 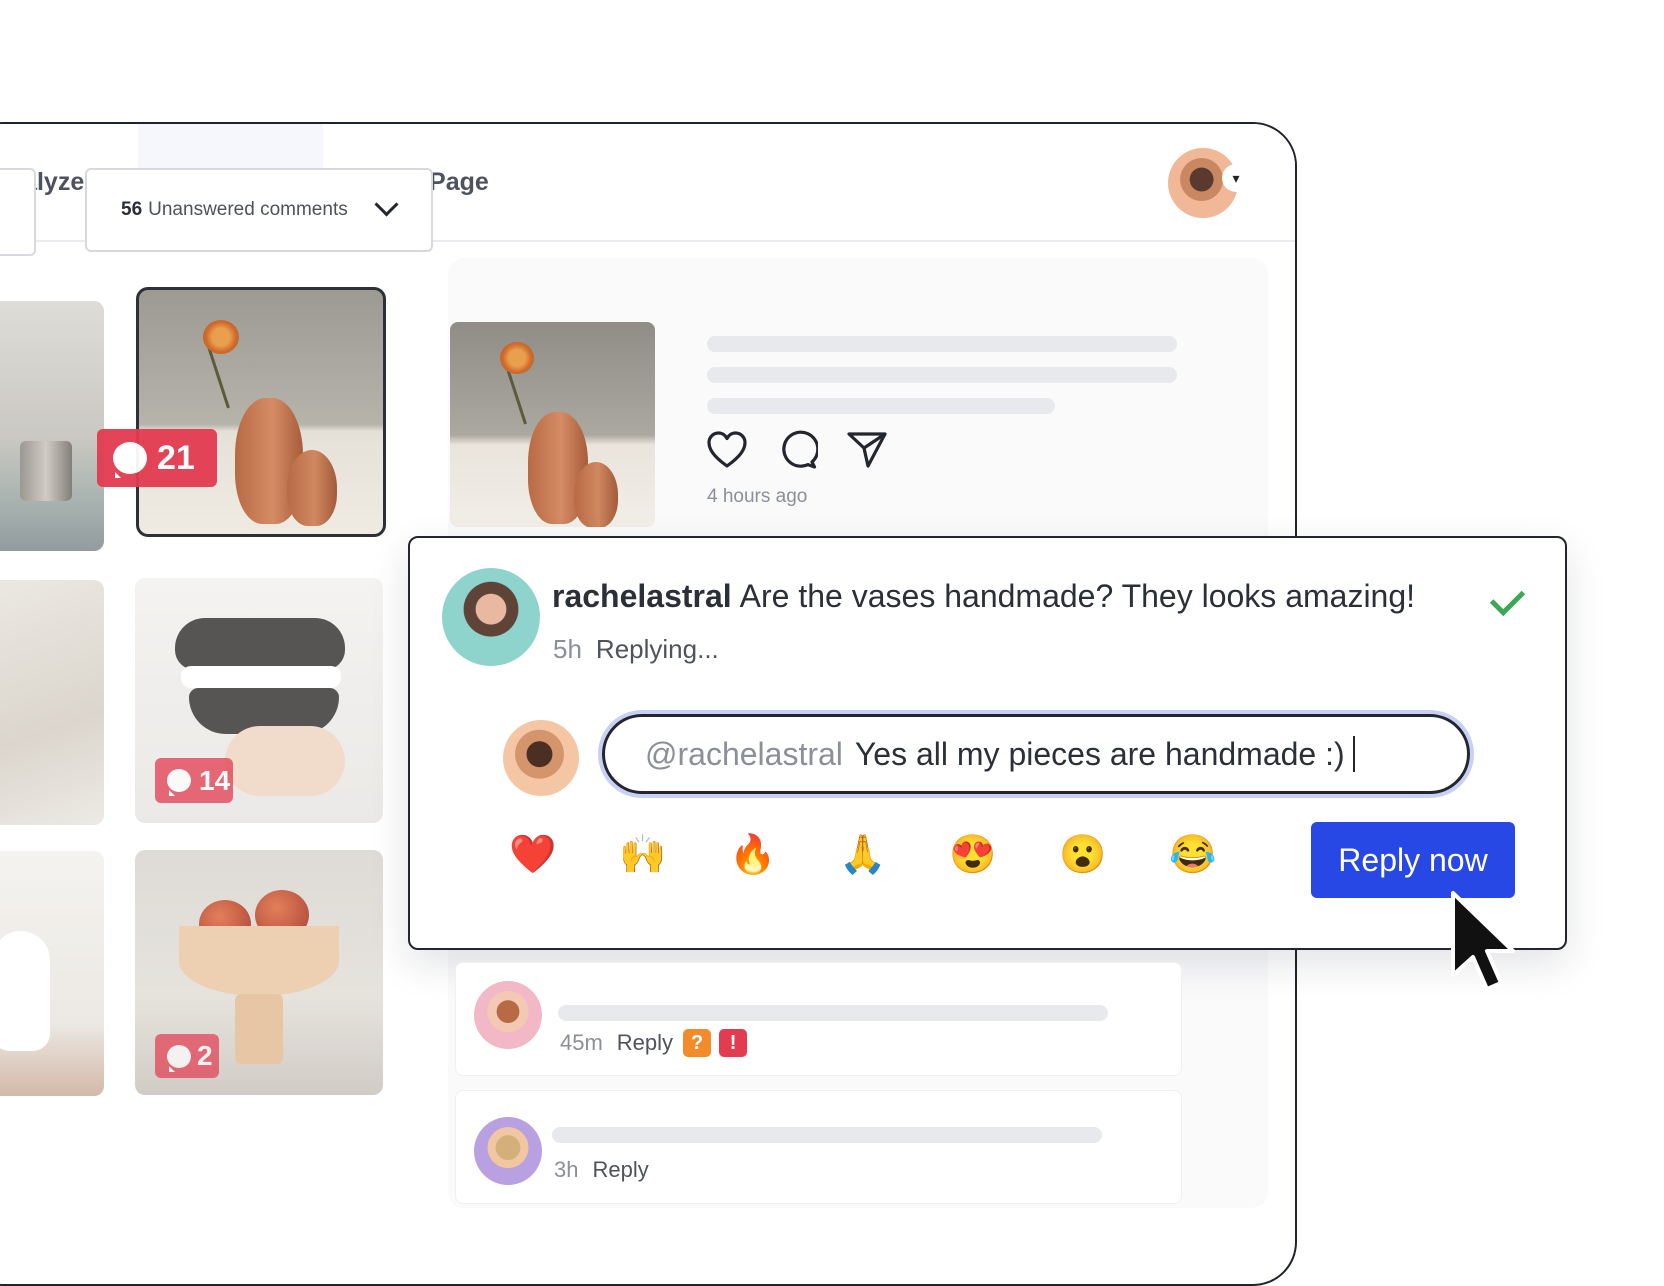 What do you see at coordinates (1083, 855) in the screenshot?
I see `emoji-surprised: 😮` at bounding box center [1083, 855].